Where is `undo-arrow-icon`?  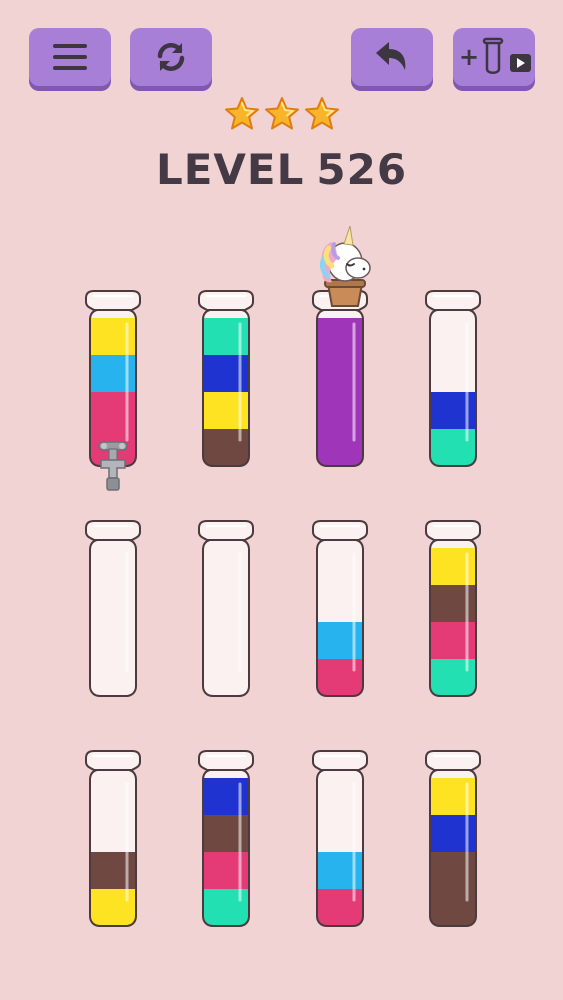 undo-arrow-icon is located at coordinates (391, 56).